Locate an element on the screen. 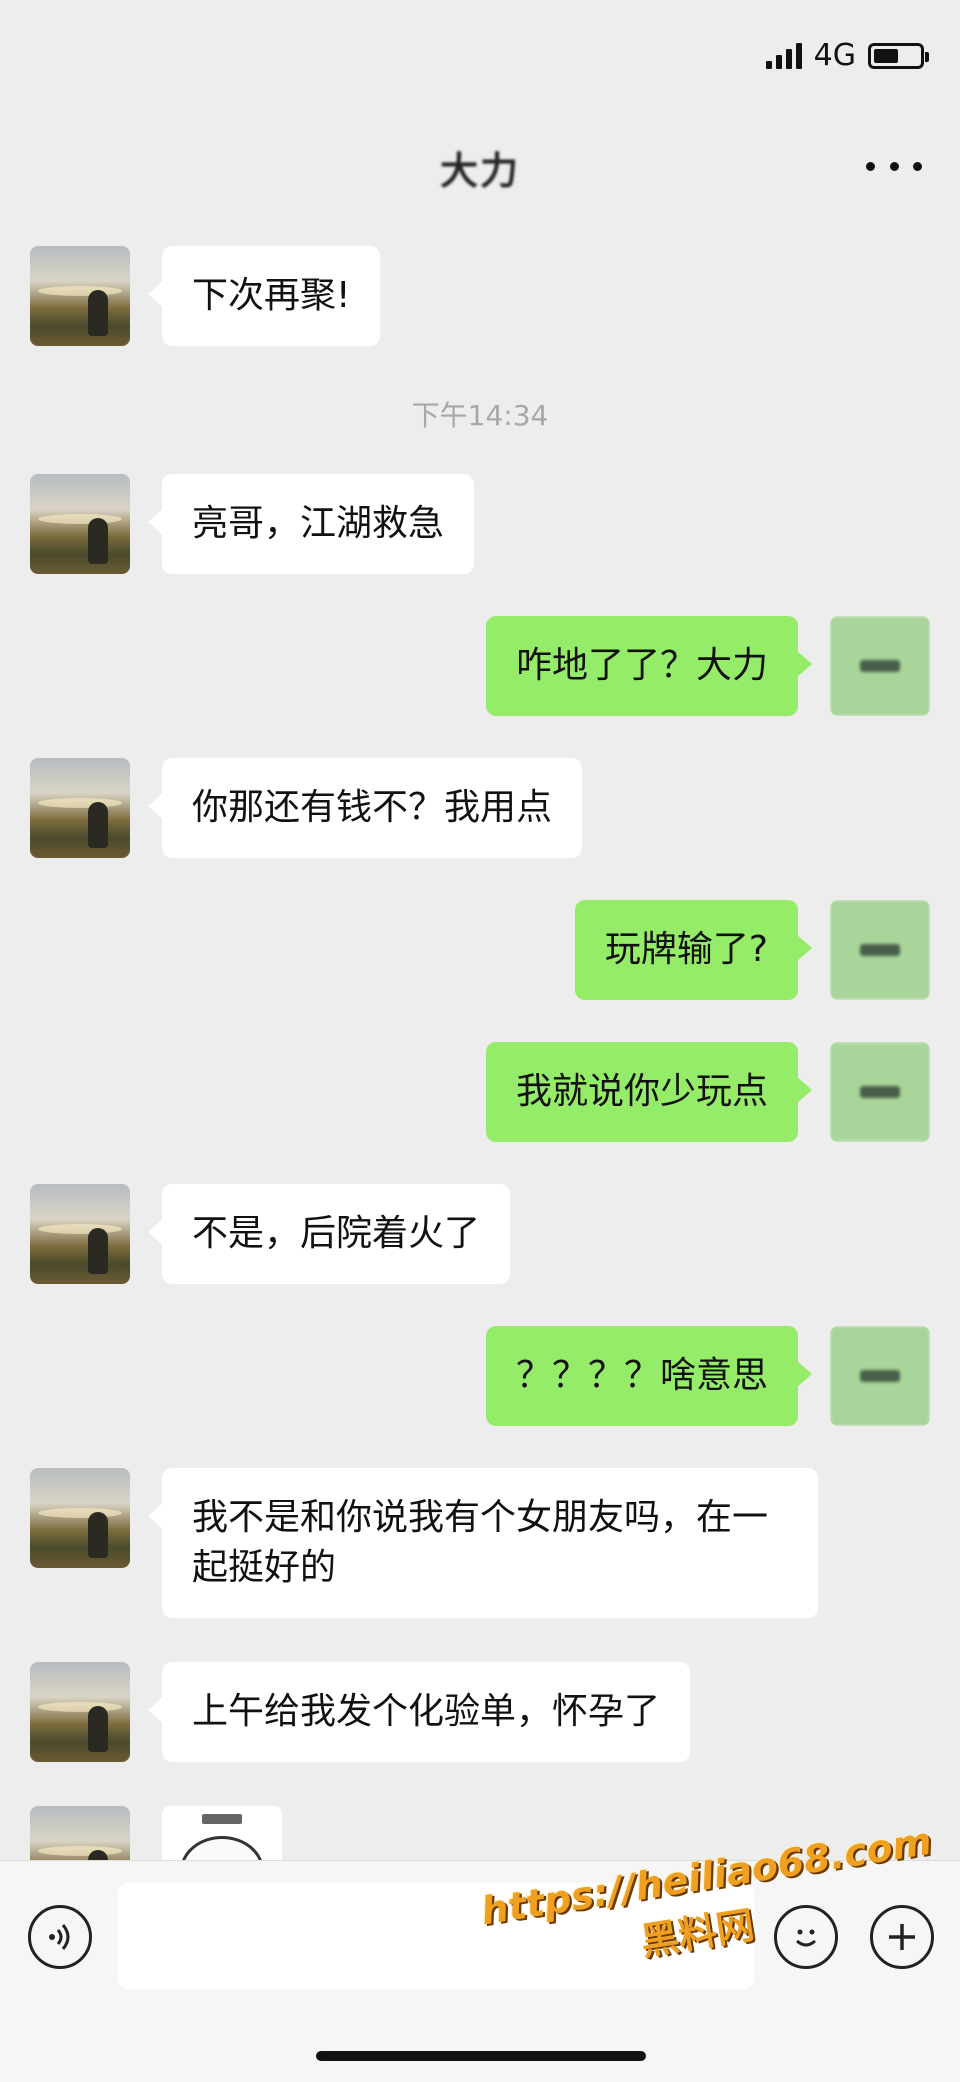  message-bubble-incoming: 上午给我发个化验单，怀孕了 is located at coordinates (419, 1712).